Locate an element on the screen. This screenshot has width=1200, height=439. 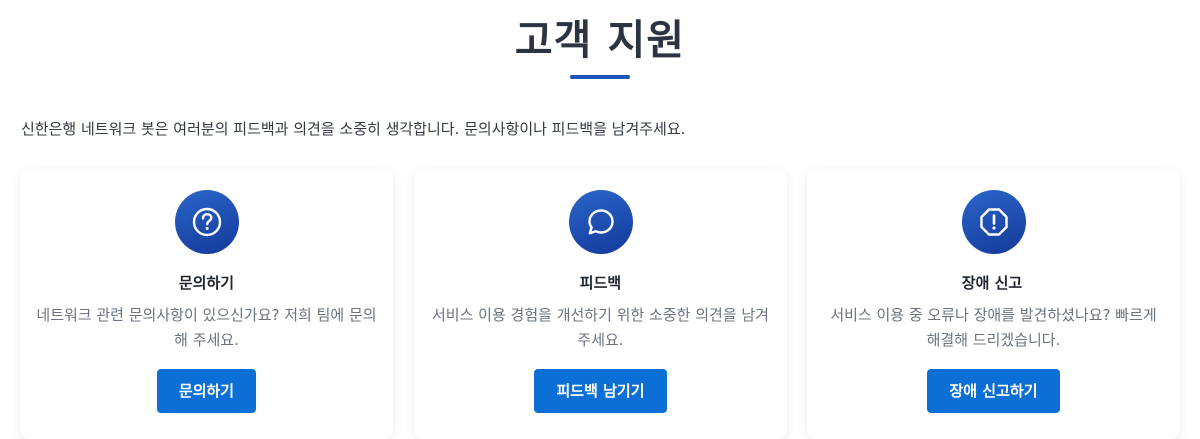
inquiry-card-title: 문의하기 is located at coordinates (206, 283).